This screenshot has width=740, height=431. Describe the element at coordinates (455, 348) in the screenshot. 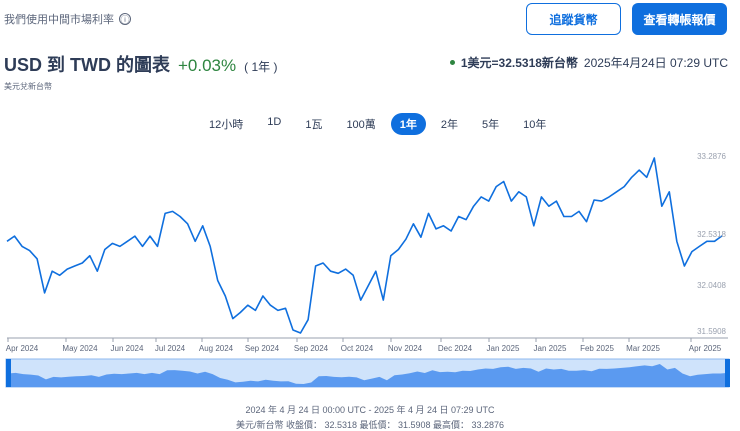

I see `x-tick-label: Dec 2024` at that location.